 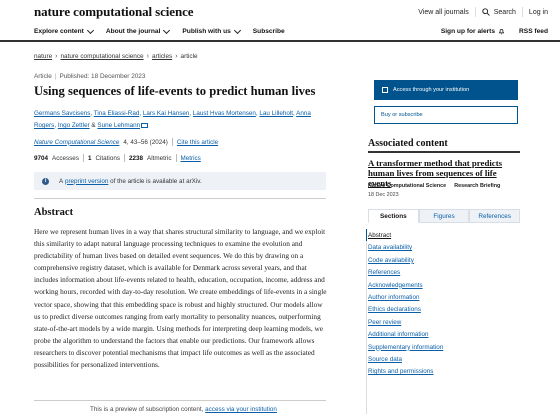 I want to click on nav-label: Publish with us, so click(x=206, y=31).